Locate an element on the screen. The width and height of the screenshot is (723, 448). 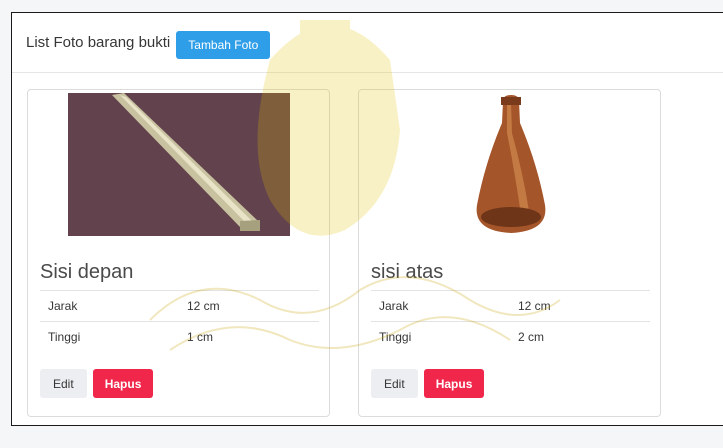
add-photo-button: Tambah Foto is located at coordinates (223, 44).